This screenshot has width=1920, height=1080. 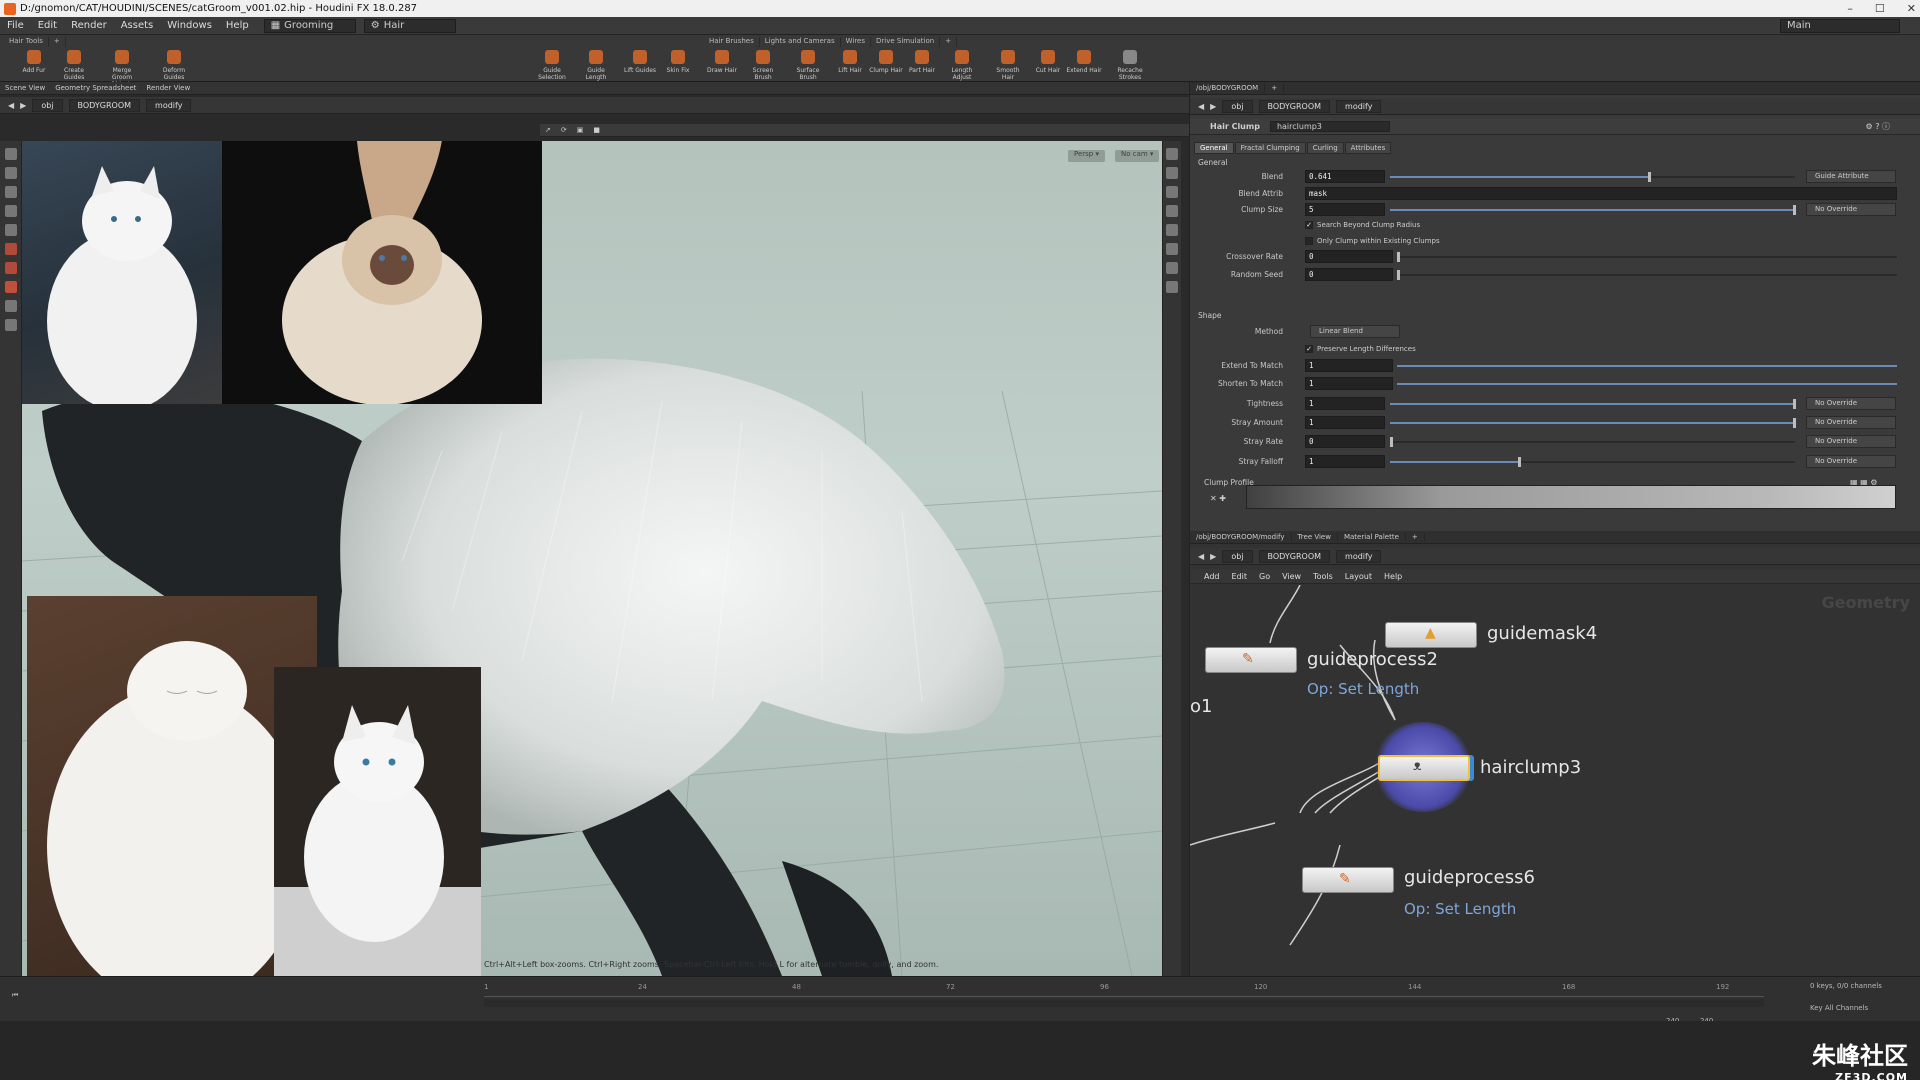 I want to click on stray-falloff-slider-knob, so click(x=1519, y=462).